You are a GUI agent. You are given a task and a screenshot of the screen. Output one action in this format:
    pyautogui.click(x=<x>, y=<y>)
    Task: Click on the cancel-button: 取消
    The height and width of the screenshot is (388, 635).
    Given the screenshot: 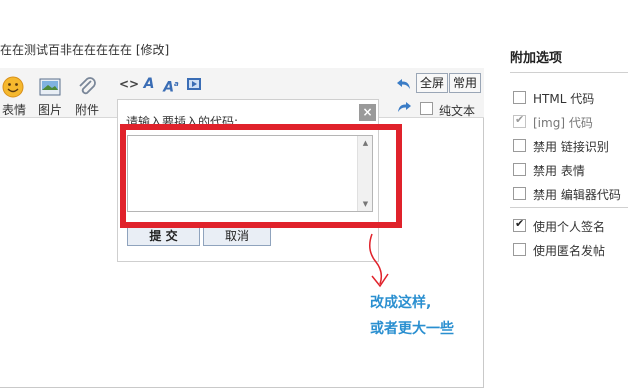 What is the action you would take?
    pyautogui.click(x=237, y=236)
    